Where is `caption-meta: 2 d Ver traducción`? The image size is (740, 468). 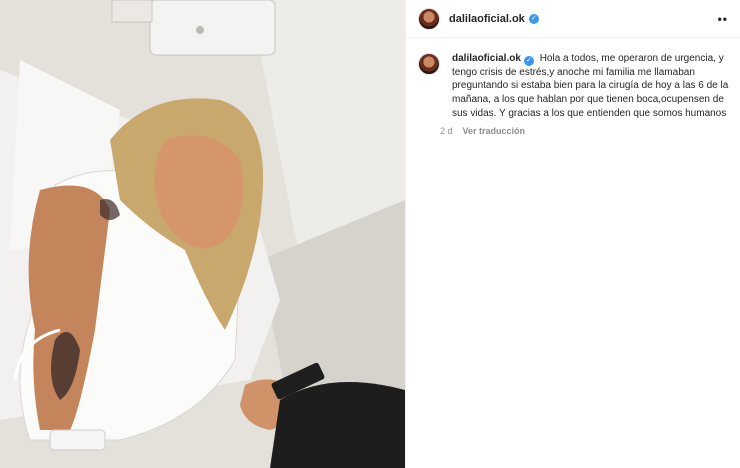 caption-meta: 2 d Ver traducción is located at coordinates (587, 131).